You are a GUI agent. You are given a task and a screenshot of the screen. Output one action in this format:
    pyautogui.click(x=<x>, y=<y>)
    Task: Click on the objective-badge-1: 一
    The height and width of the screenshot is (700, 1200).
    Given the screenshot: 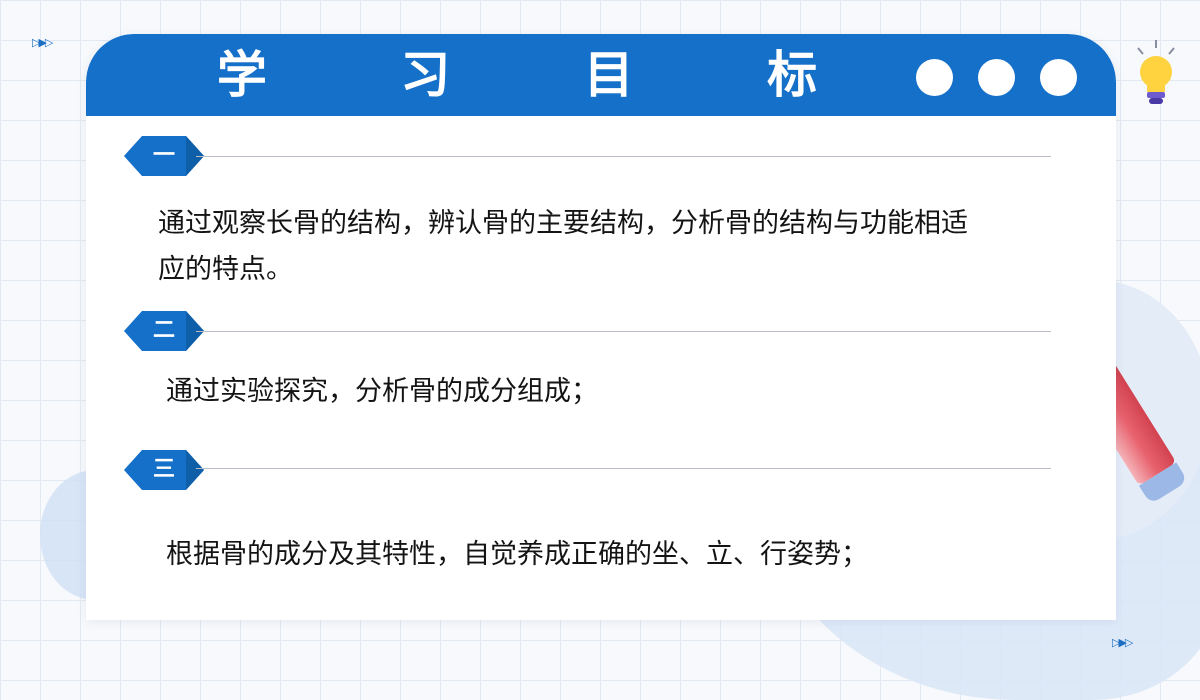 What is the action you would take?
    pyautogui.click(x=164, y=156)
    